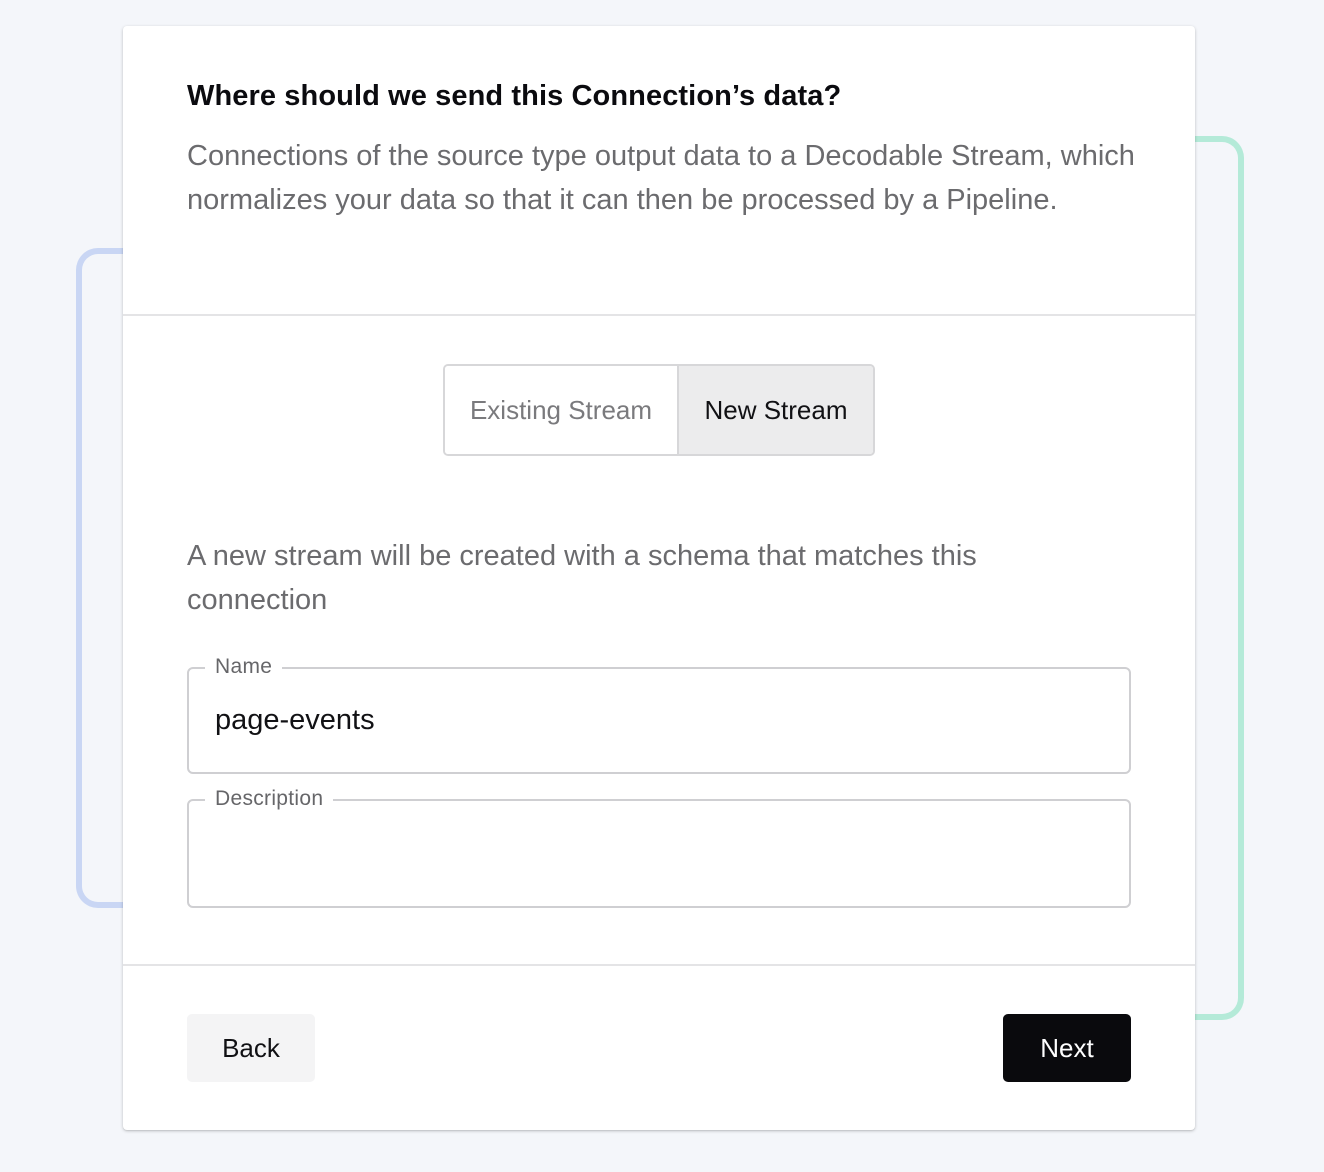 This screenshot has height=1172, width=1324. Describe the element at coordinates (659, 315) in the screenshot. I see `header-divider` at that location.